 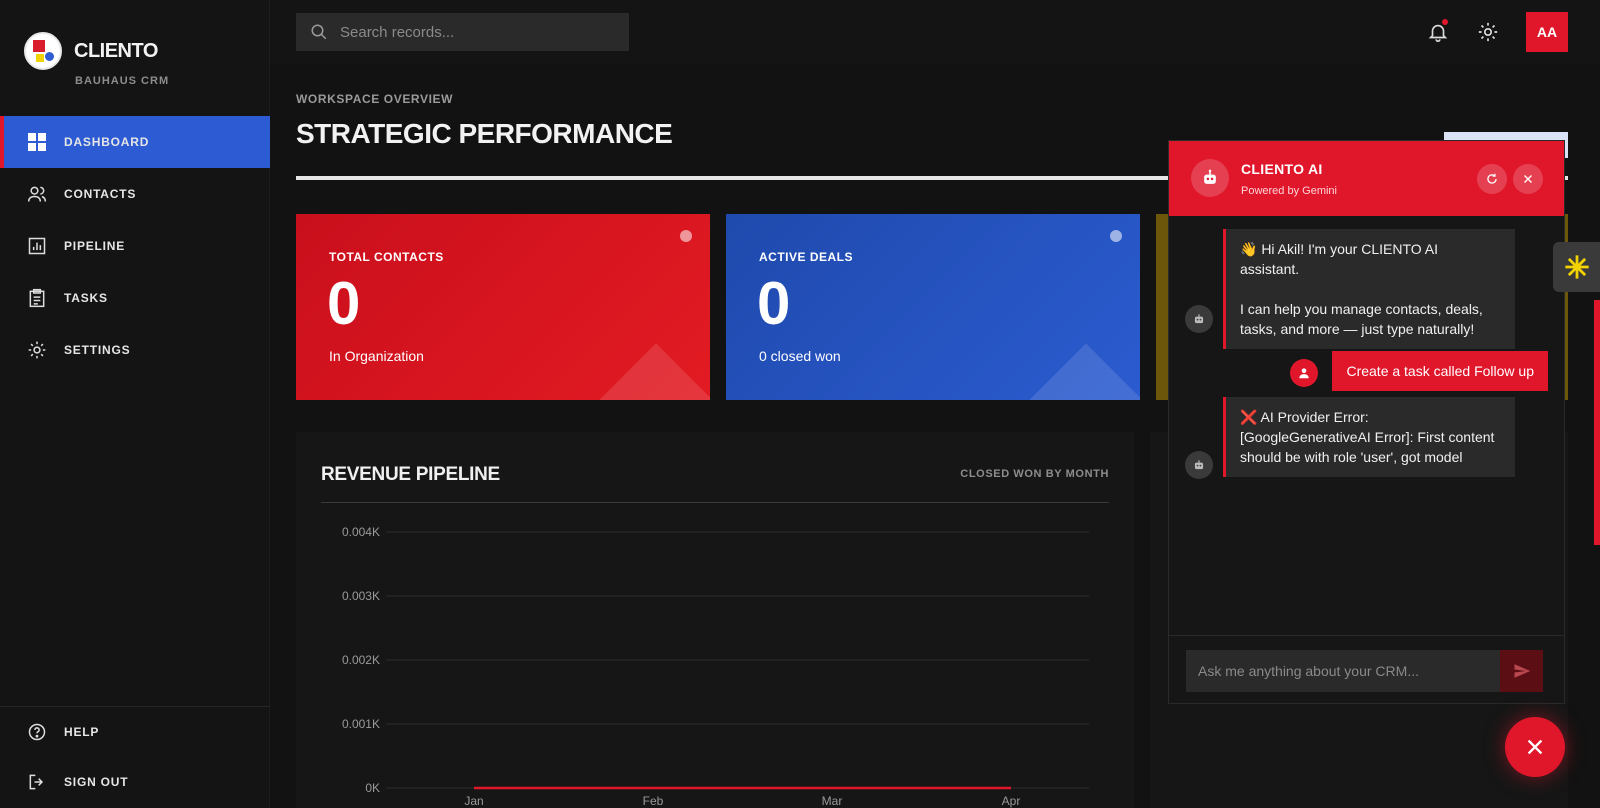 What do you see at coordinates (100, 194) in the screenshot?
I see `sidebar-item-label: CONTACTS` at bounding box center [100, 194].